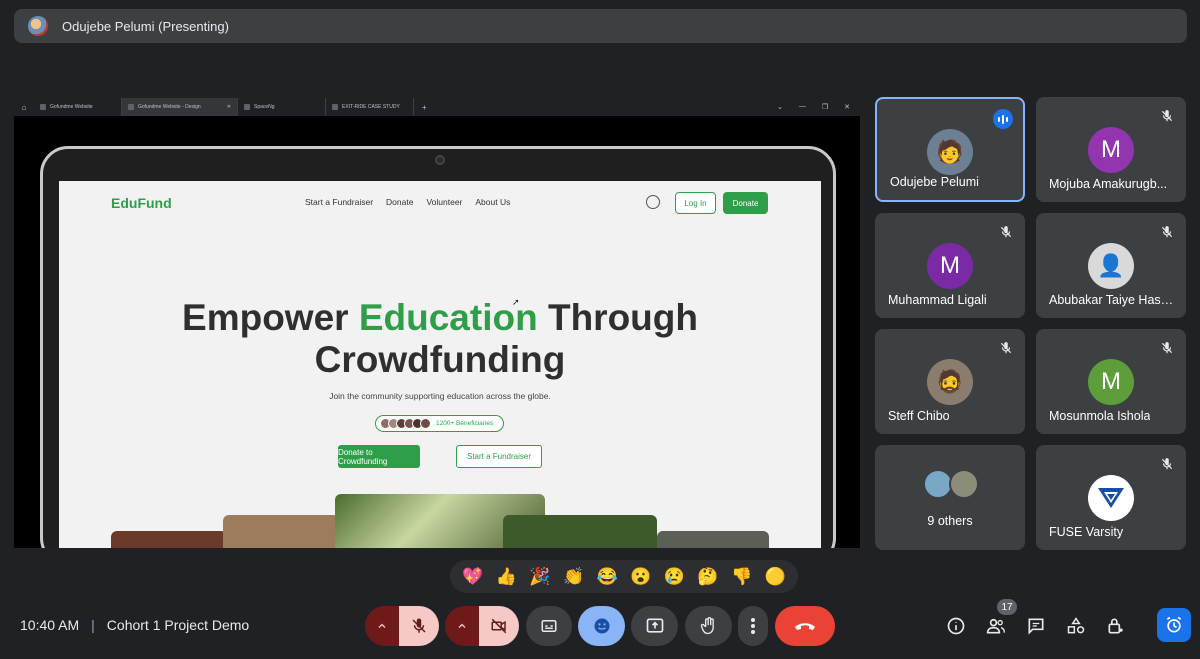 The image size is (1200, 659). I want to click on reactions-button, so click(601, 626).